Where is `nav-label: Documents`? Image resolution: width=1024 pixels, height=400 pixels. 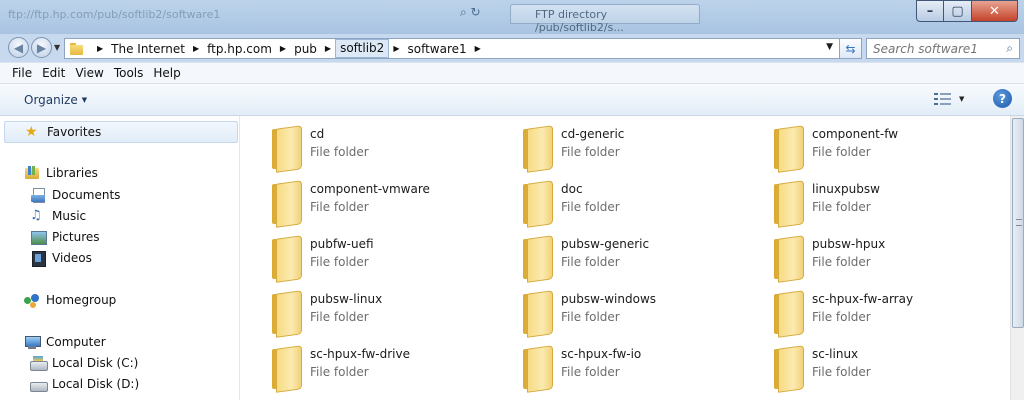
nav-label: Documents is located at coordinates (86, 195).